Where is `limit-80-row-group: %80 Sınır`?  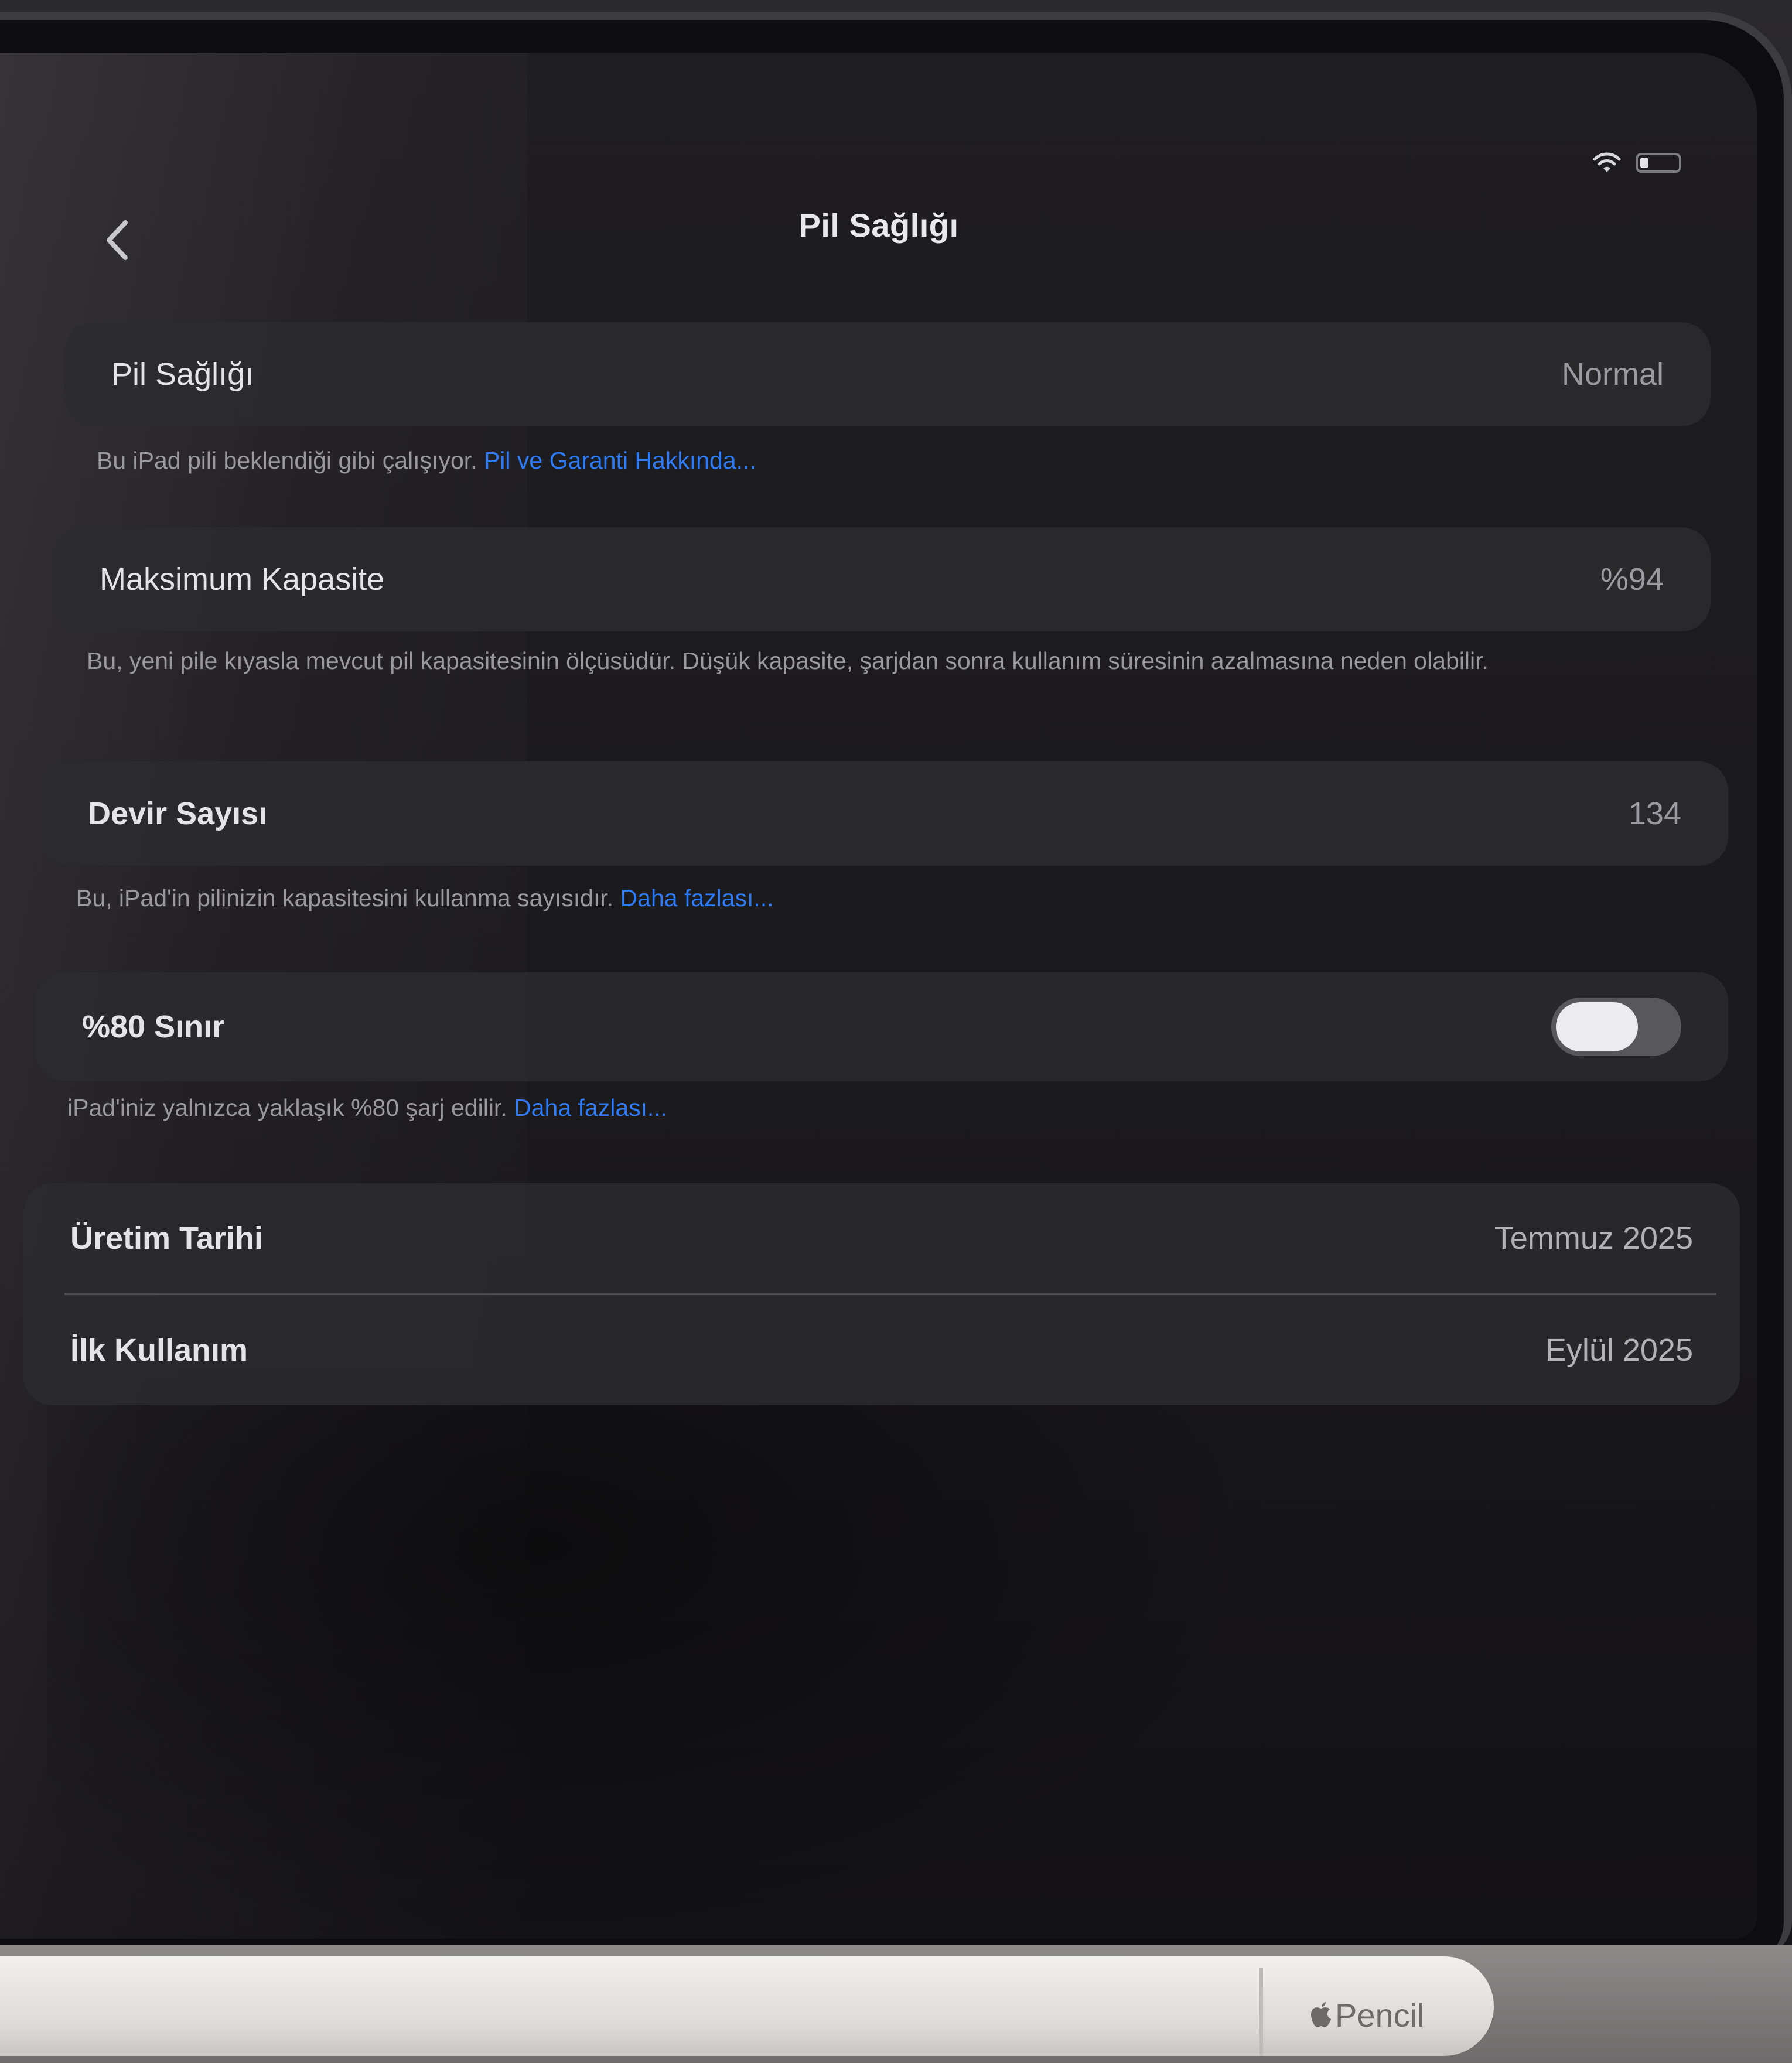
limit-80-row-group: %80 Sınır is located at coordinates (881, 1026).